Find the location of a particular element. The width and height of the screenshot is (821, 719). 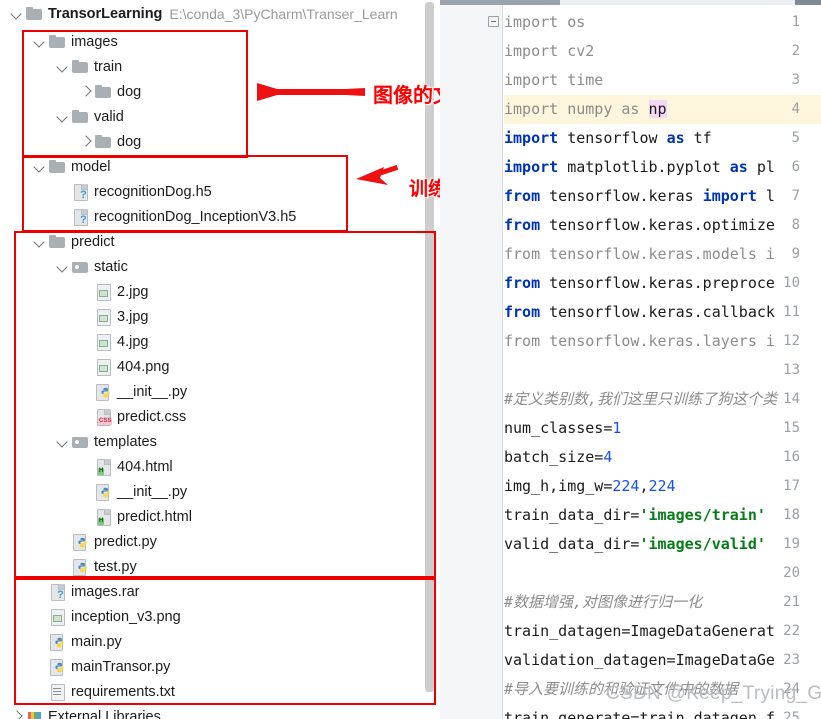

tree-row: static is located at coordinates (64, 266).